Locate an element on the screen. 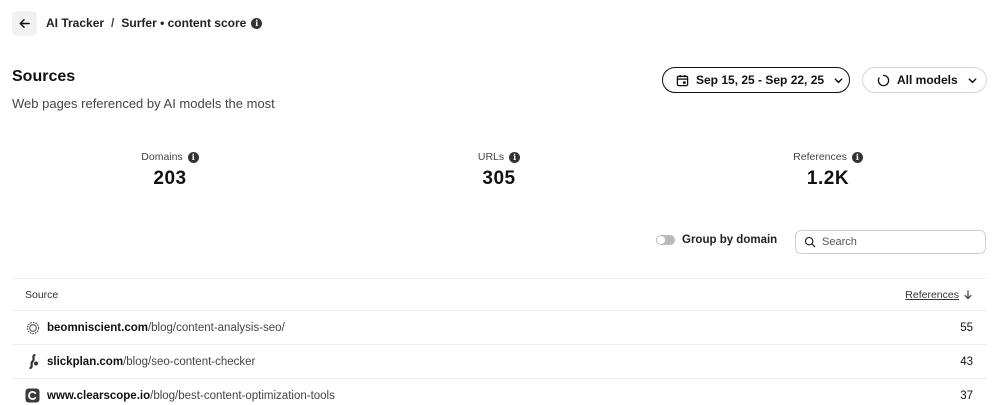  sort-arrow-down-icon is located at coordinates (968, 294).